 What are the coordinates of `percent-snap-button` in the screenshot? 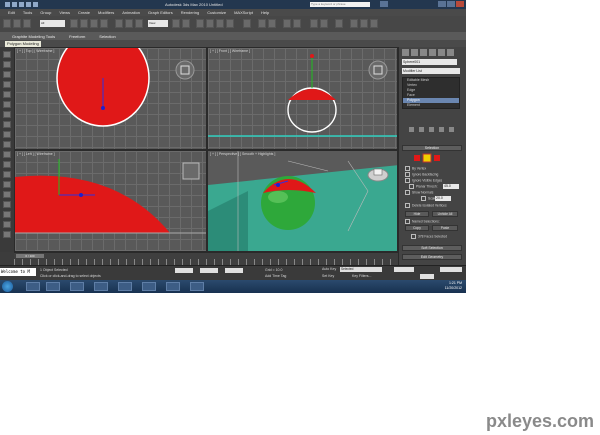 It's located at (220, 23).